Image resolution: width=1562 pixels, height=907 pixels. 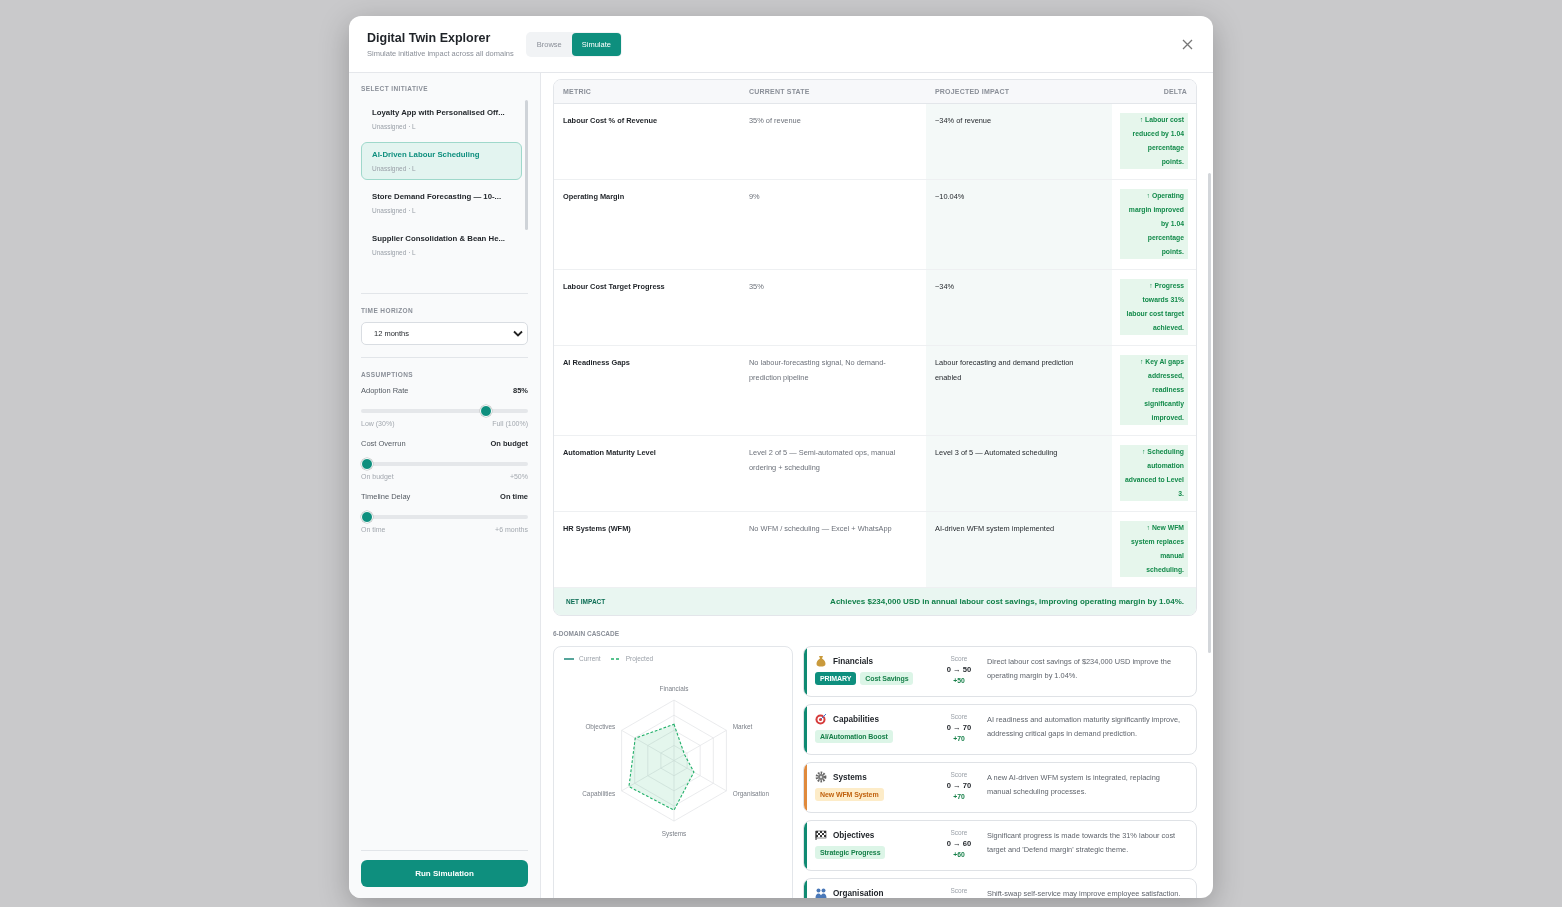 I want to click on people-icon, so click(x=821, y=892).